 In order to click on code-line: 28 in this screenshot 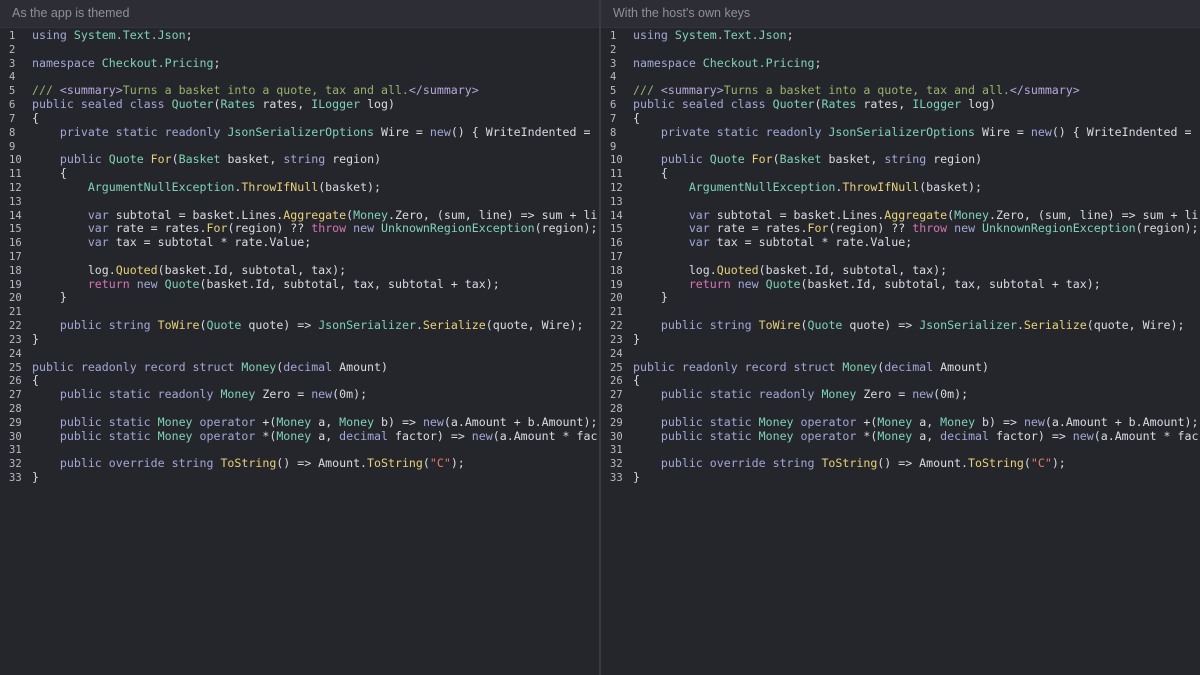, I will do `click(299, 409)`.